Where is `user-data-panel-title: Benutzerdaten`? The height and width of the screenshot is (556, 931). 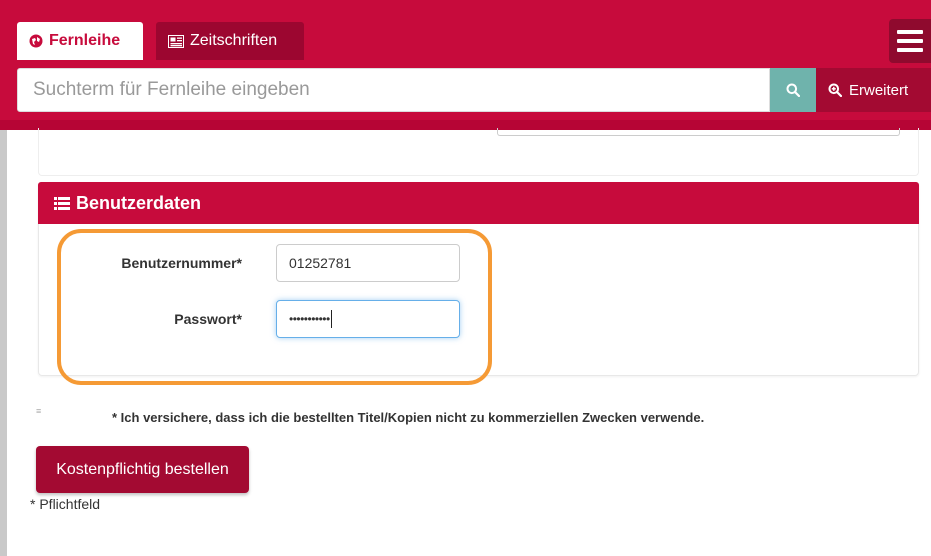 user-data-panel-title: Benutzerdaten is located at coordinates (139, 202).